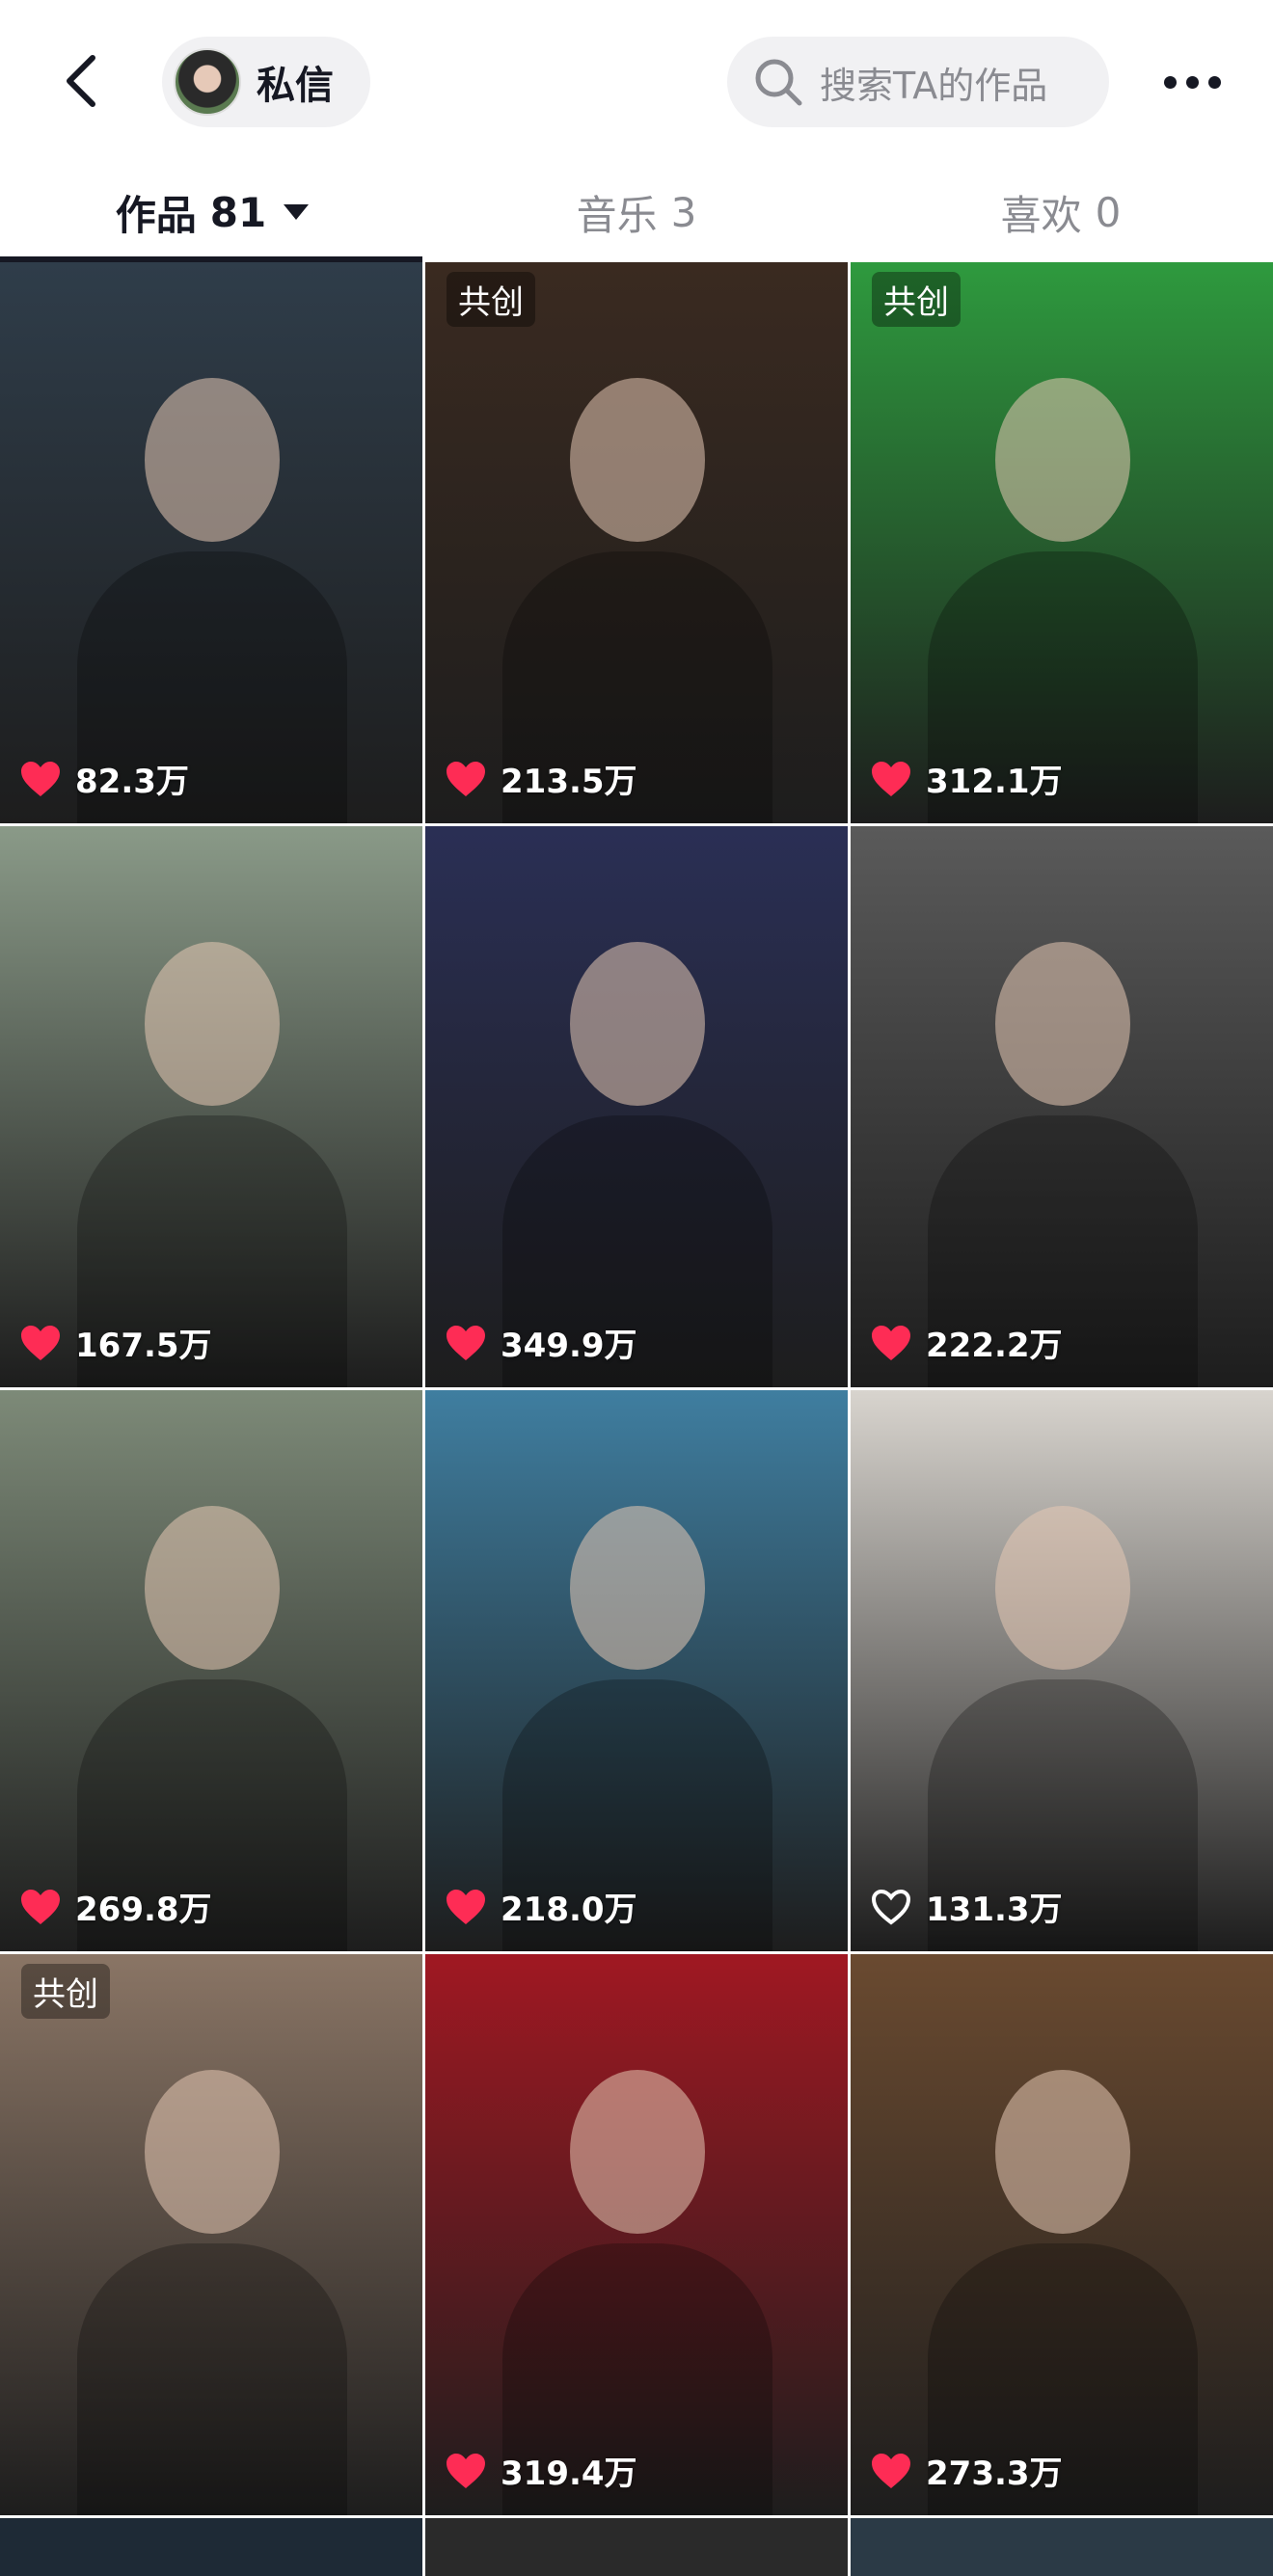 The image size is (1273, 2576). Describe the element at coordinates (637, 81) in the screenshot. I see `top-bar: 私信 搜索TA的作品` at that location.